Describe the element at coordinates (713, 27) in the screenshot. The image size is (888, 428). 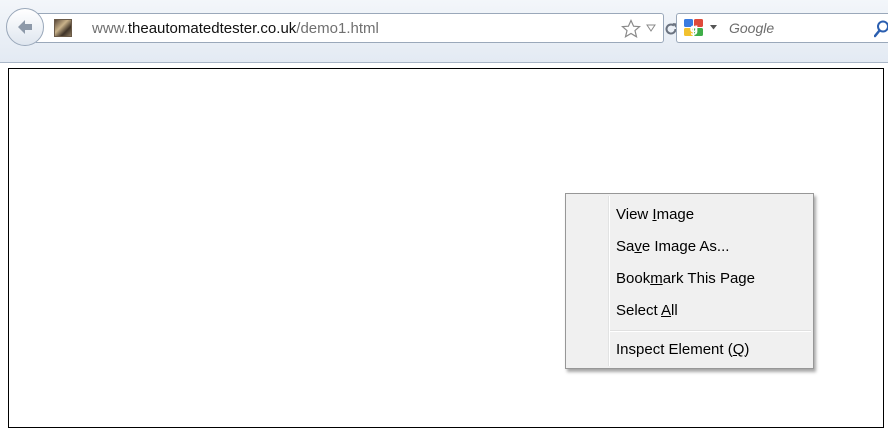
I see `engine-dropdown-icon` at that location.